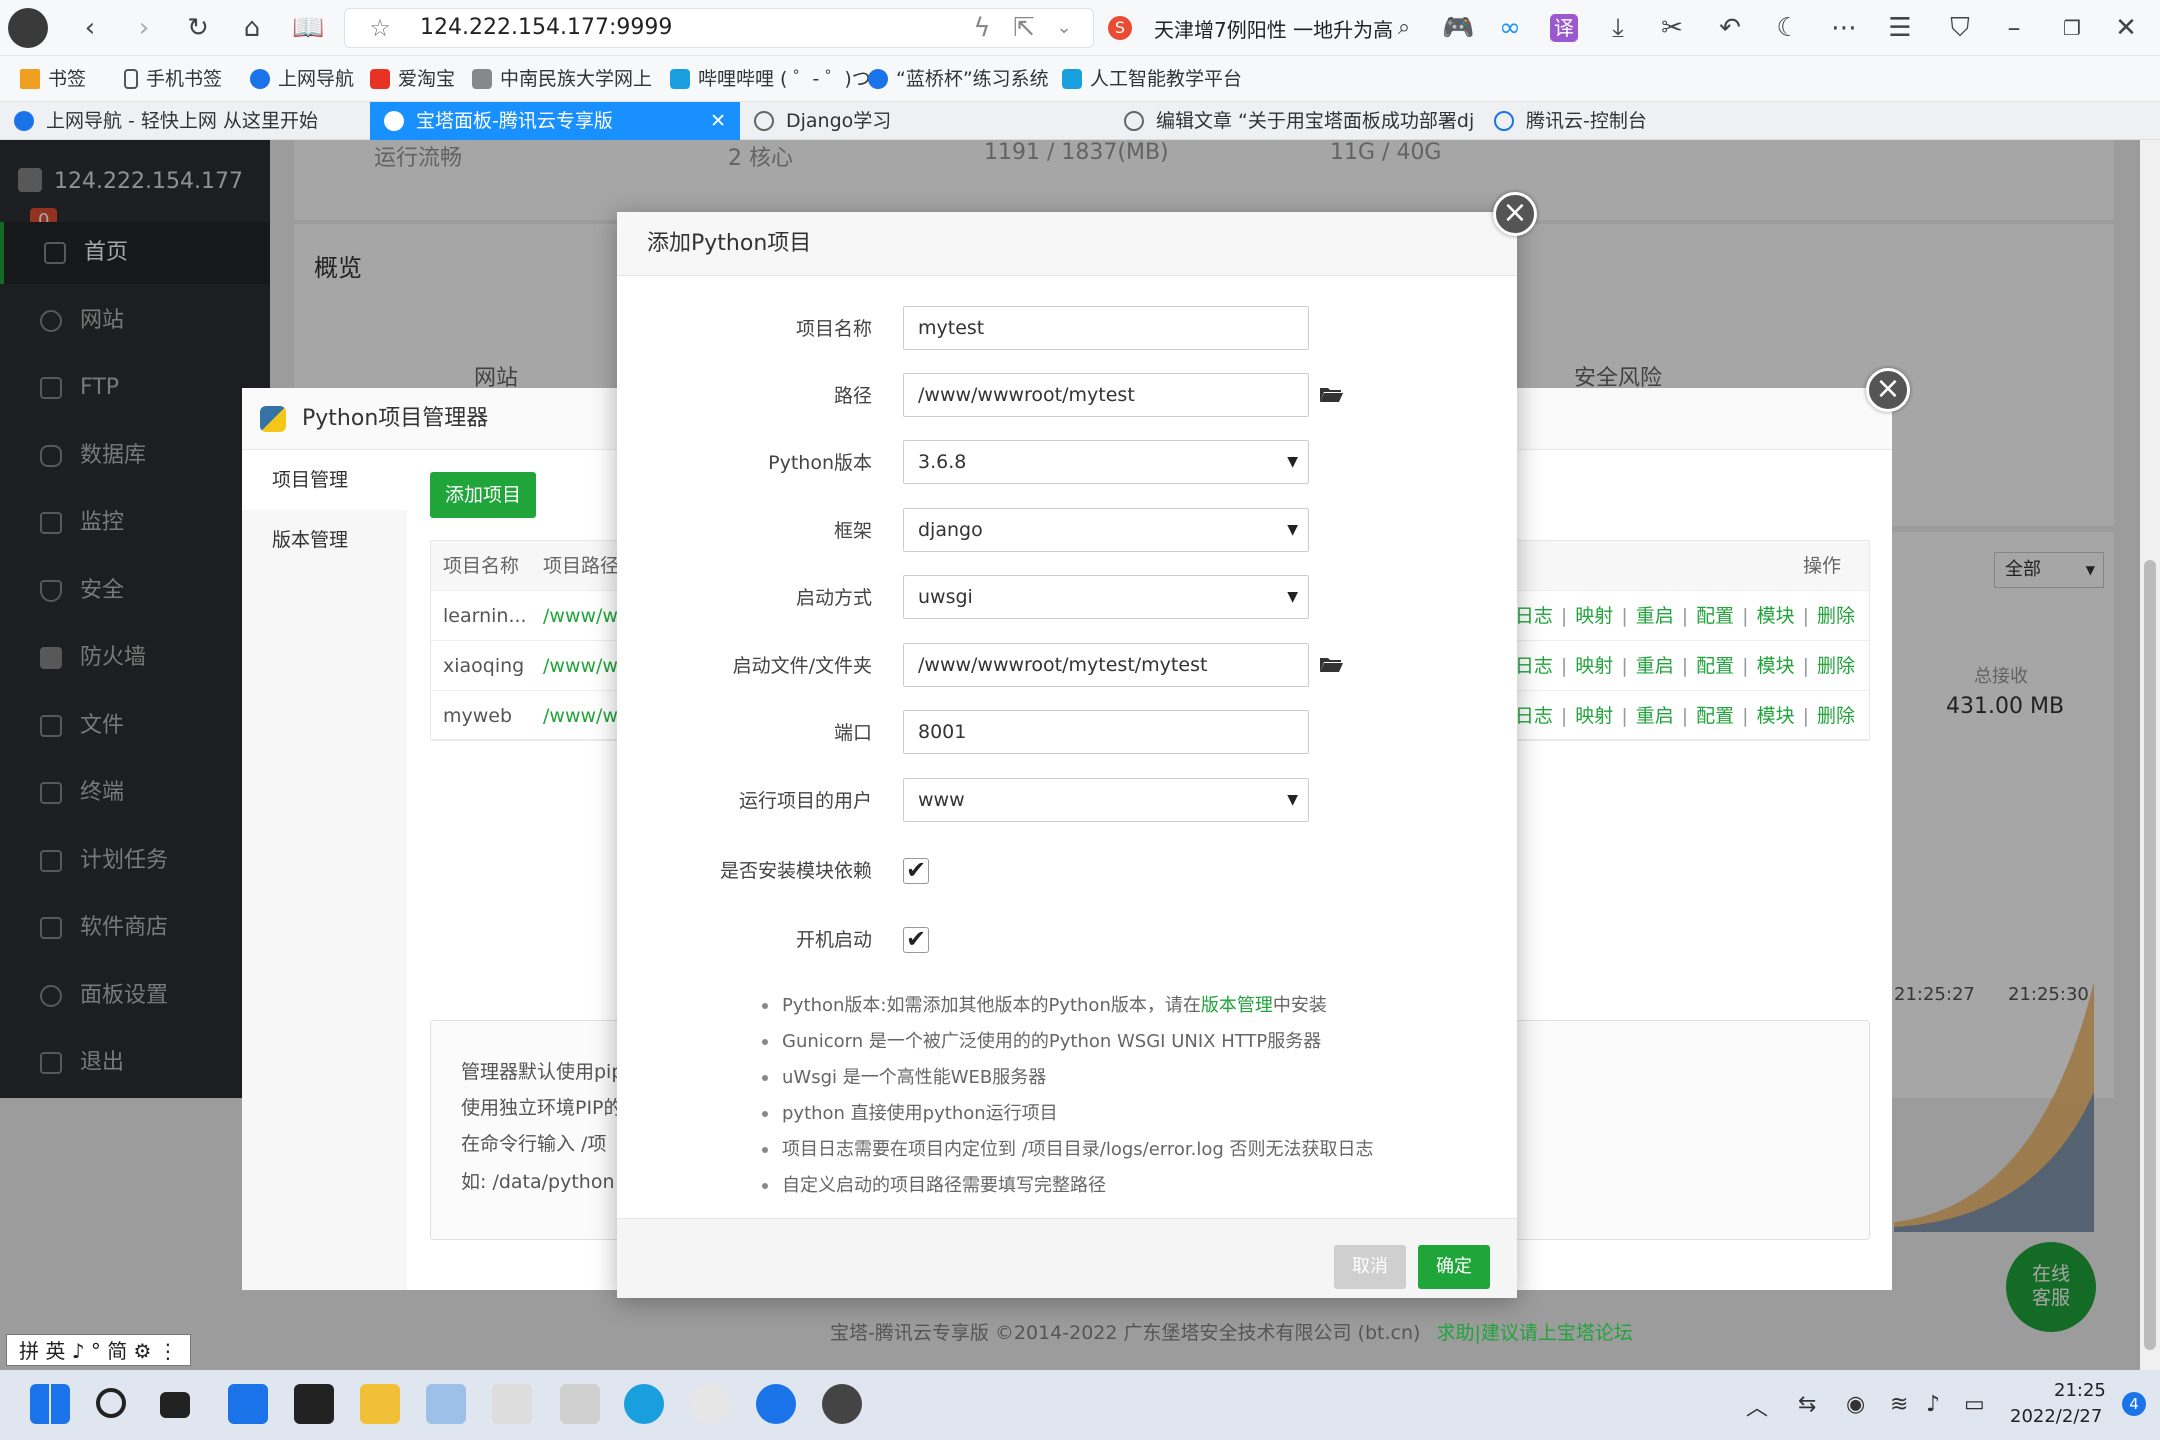 This screenshot has width=2160, height=1440. I want to click on forum-link: 求助|建议请上宝塔论坛, so click(1534, 1333).